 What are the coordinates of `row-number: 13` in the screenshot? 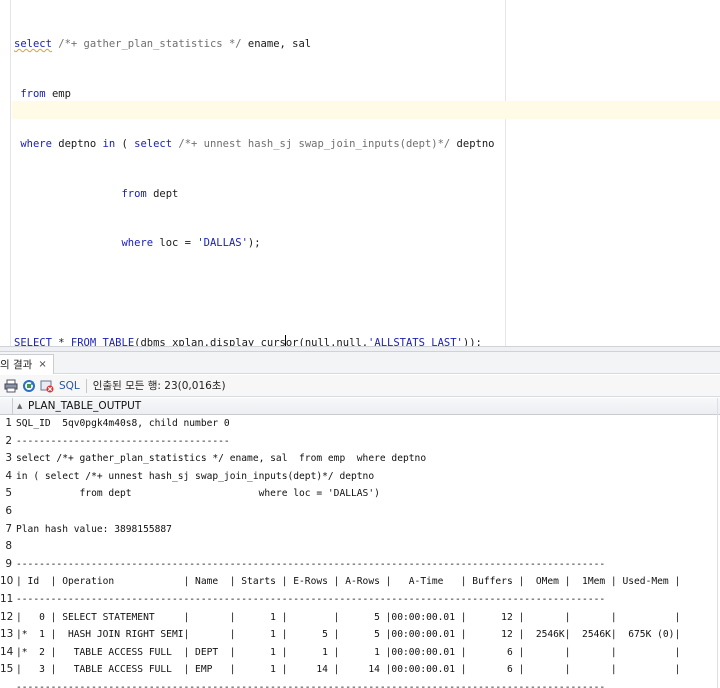 It's located at (7, 634).